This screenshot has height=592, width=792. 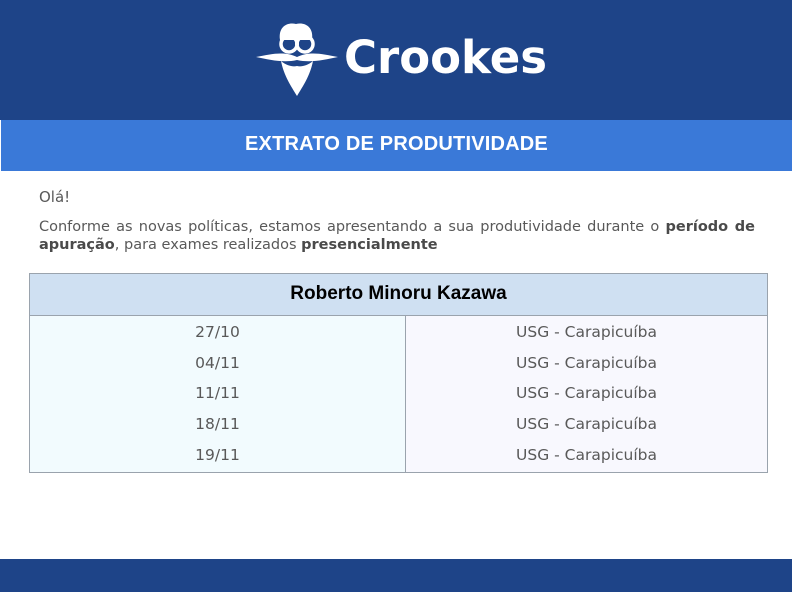 I want to click on date-cell: 04/11, so click(x=217, y=362).